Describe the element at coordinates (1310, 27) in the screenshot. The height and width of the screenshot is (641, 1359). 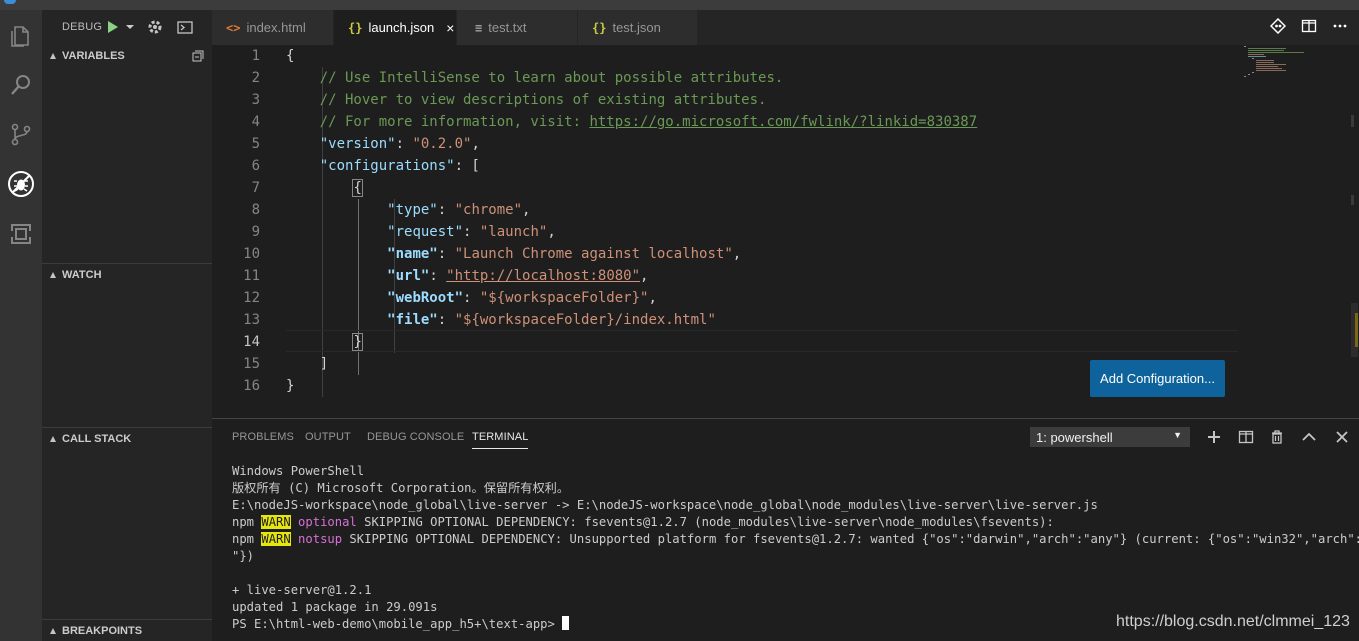
I see `split-editor-icon` at that location.